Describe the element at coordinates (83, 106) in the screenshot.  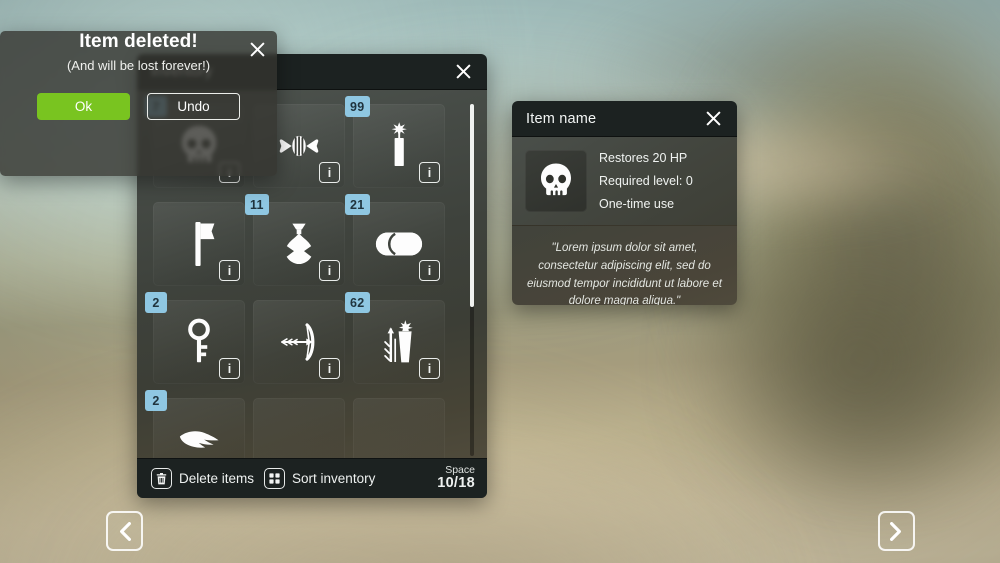
I see `ok-button: Ok` at that location.